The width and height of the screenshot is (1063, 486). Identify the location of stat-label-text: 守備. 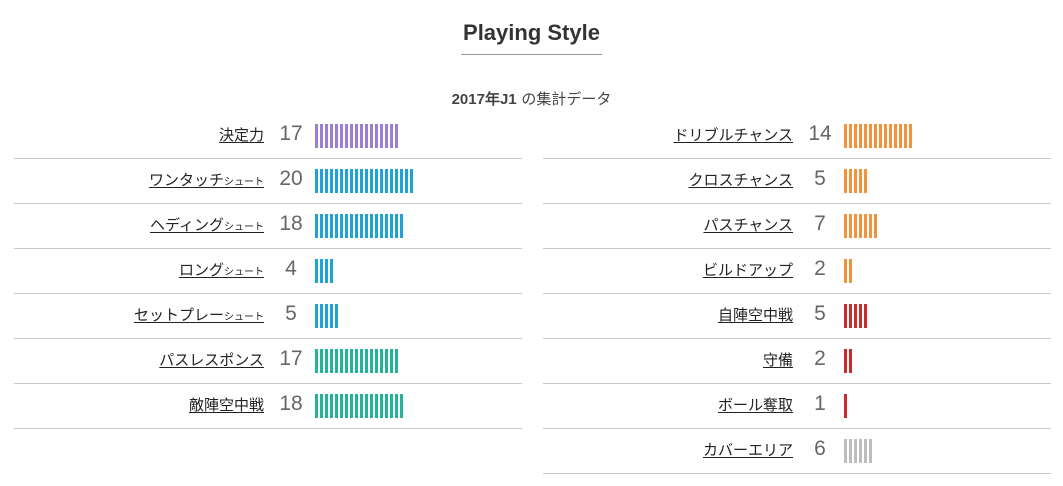
(777, 360).